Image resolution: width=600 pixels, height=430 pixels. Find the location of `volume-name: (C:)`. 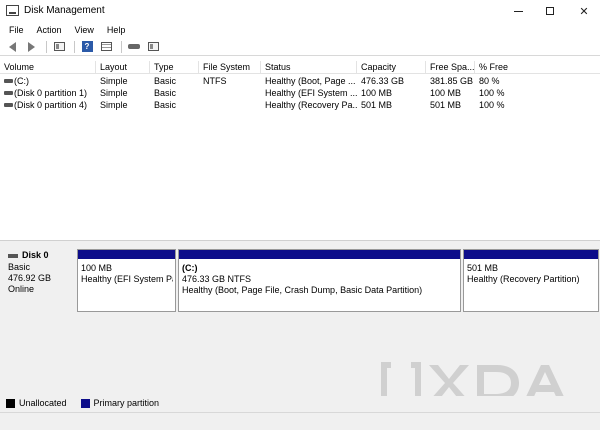

volume-name: (C:) is located at coordinates (21, 81).